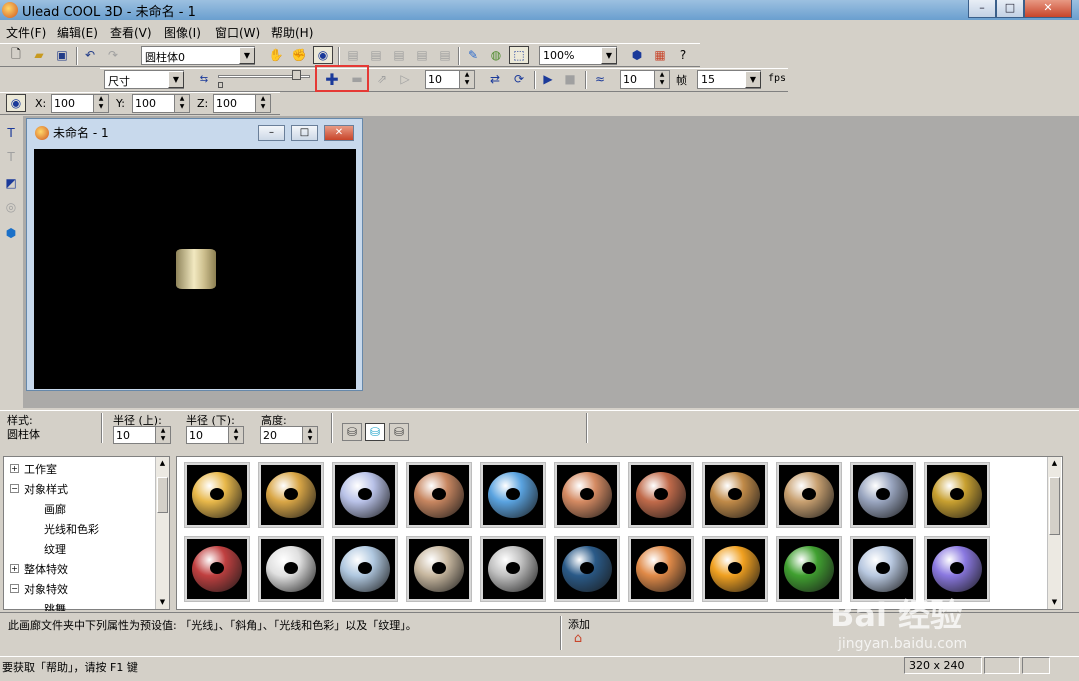 The height and width of the screenshot is (681, 1079). What do you see at coordinates (39, 55) in the screenshot?
I see `open-folder-icon: ▰` at bounding box center [39, 55].